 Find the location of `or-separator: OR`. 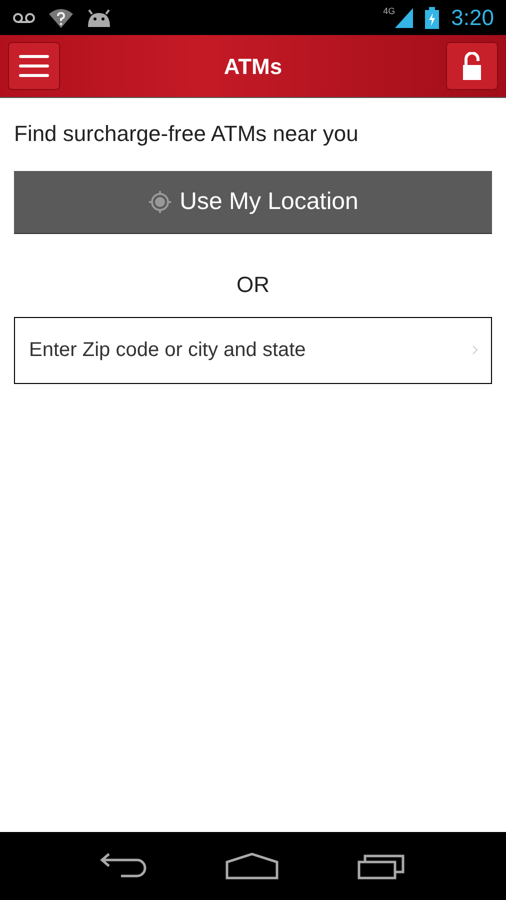

or-separator: OR is located at coordinates (253, 285).